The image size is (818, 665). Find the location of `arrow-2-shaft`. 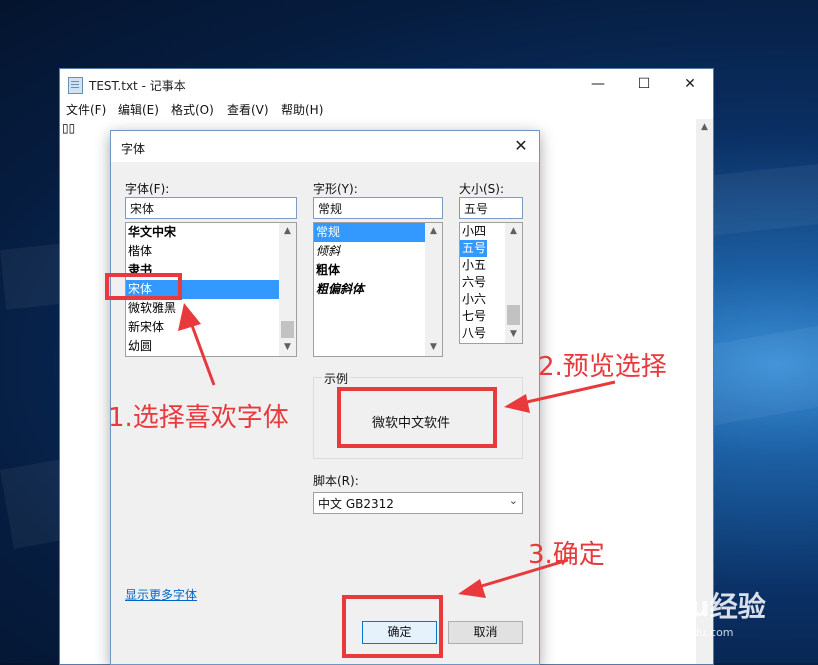

arrow-2-shaft is located at coordinates (566, 393).